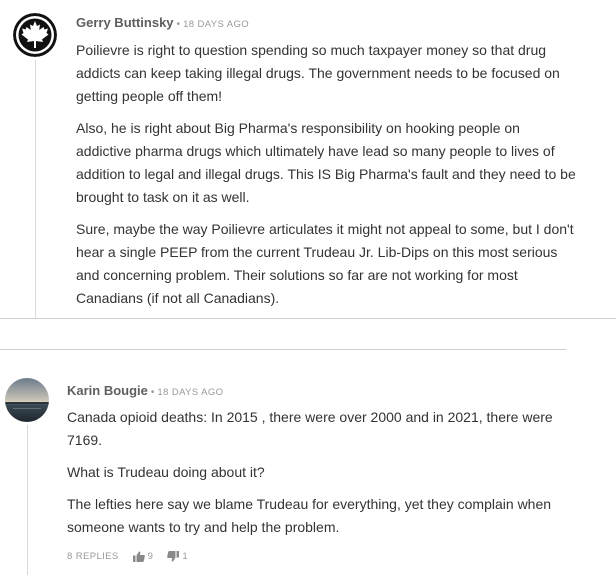 This screenshot has width=616, height=575. I want to click on ocean-sunset-photo, so click(27, 400).